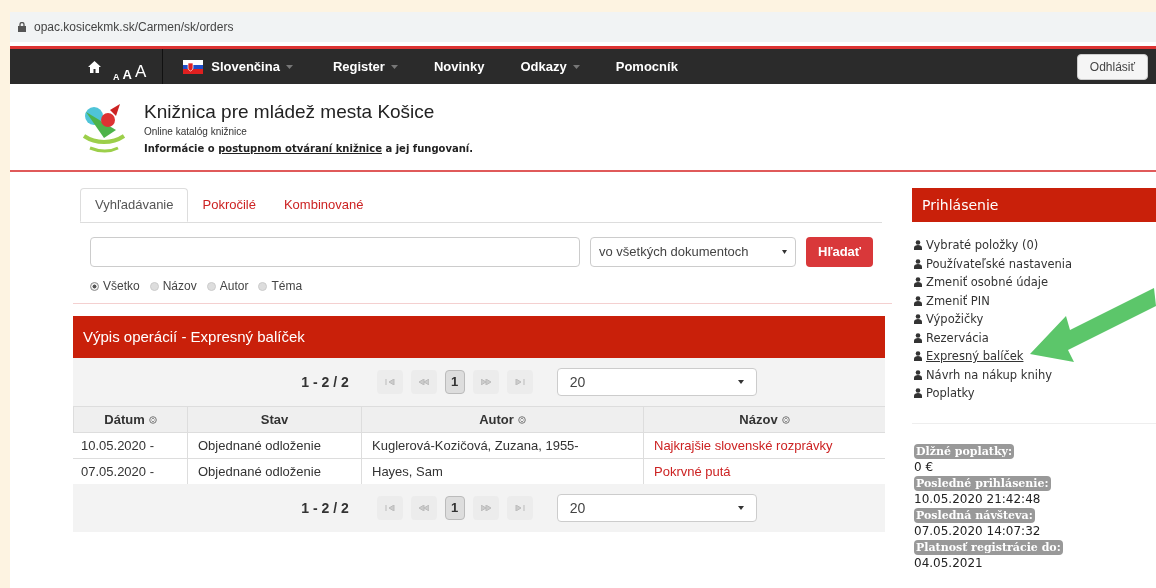 Image resolution: width=1156 pixels, height=588 pixels. Describe the element at coordinates (949, 319) in the screenshot. I see `account-menu-link: Výpožičky` at that location.